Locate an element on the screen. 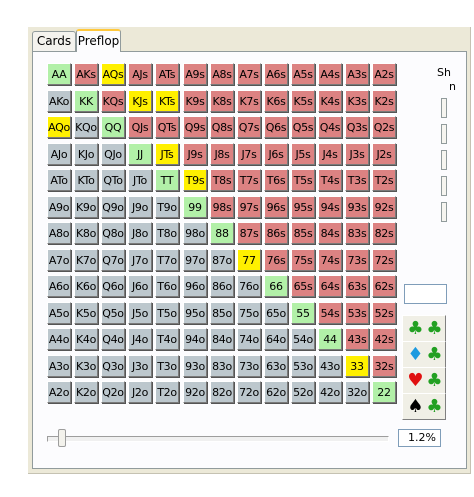 This screenshot has width=474, height=497. suit-readout-field is located at coordinates (425, 294).